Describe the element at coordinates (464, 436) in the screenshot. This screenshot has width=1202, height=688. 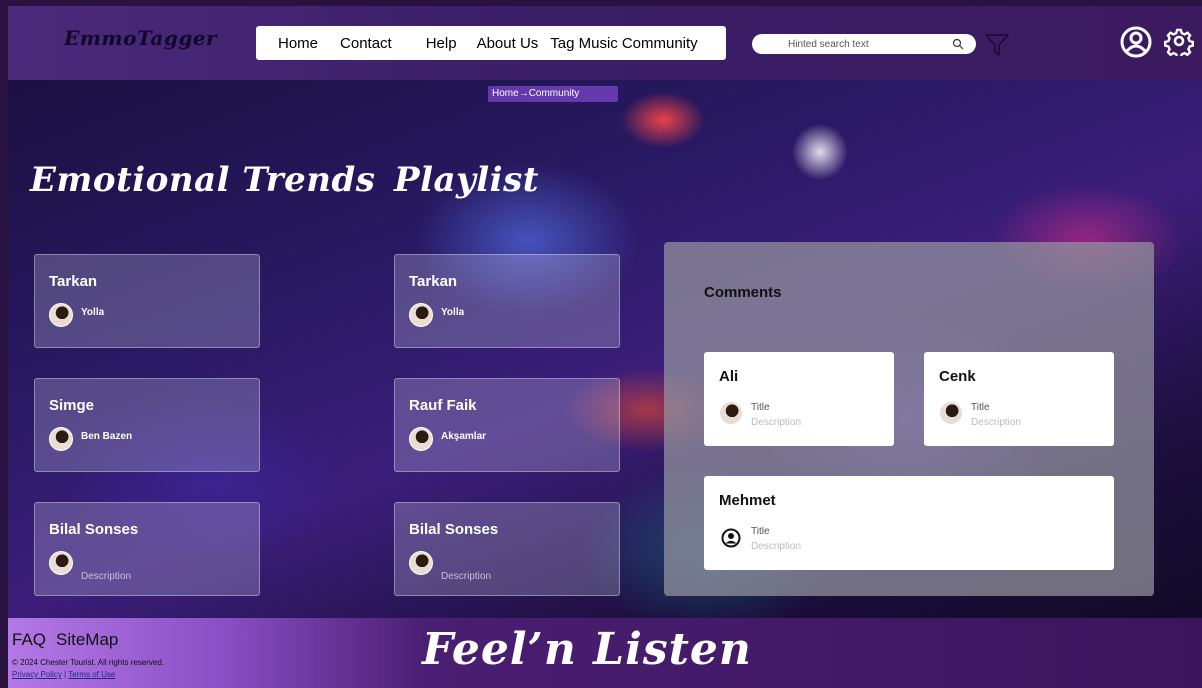
I see `playlist-song: Akşamlar` at that location.